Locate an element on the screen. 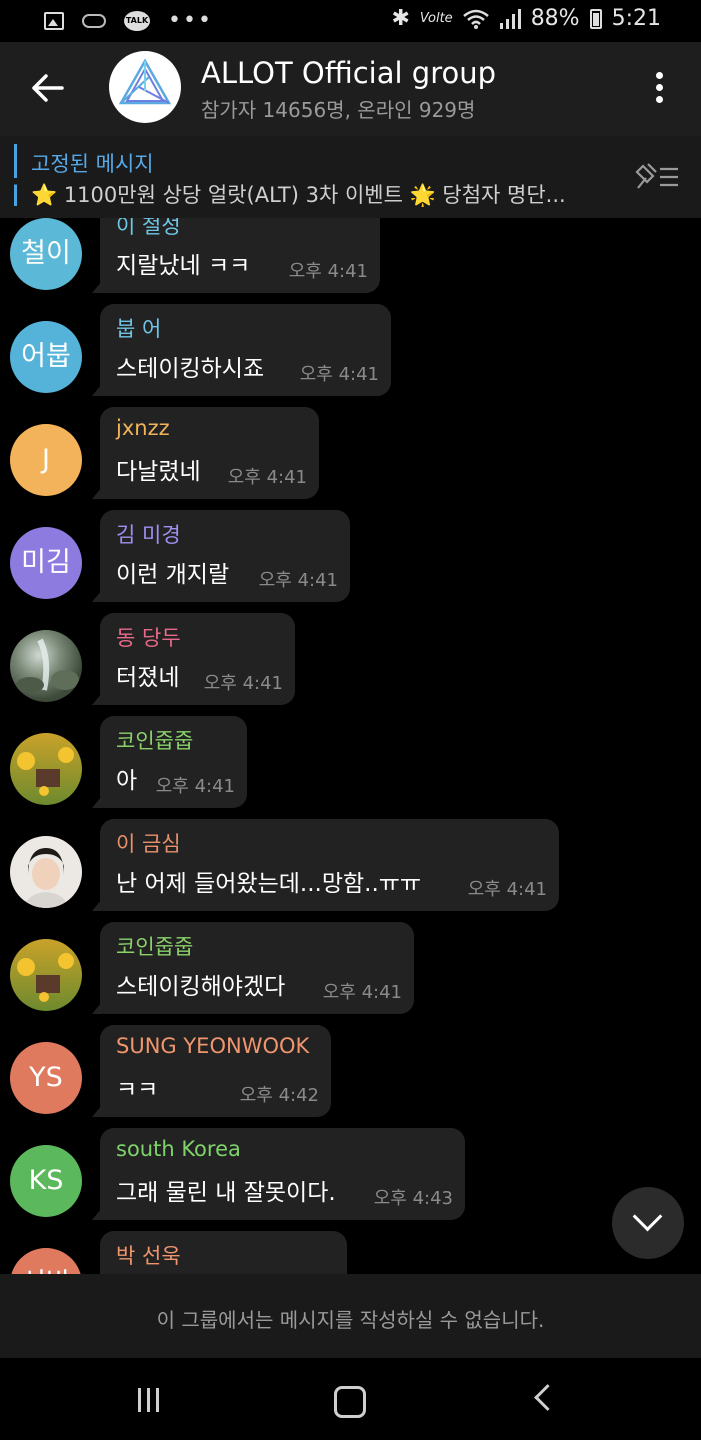 This screenshot has height=1440, width=701. more-dots-icon: ••• is located at coordinates (190, 20).